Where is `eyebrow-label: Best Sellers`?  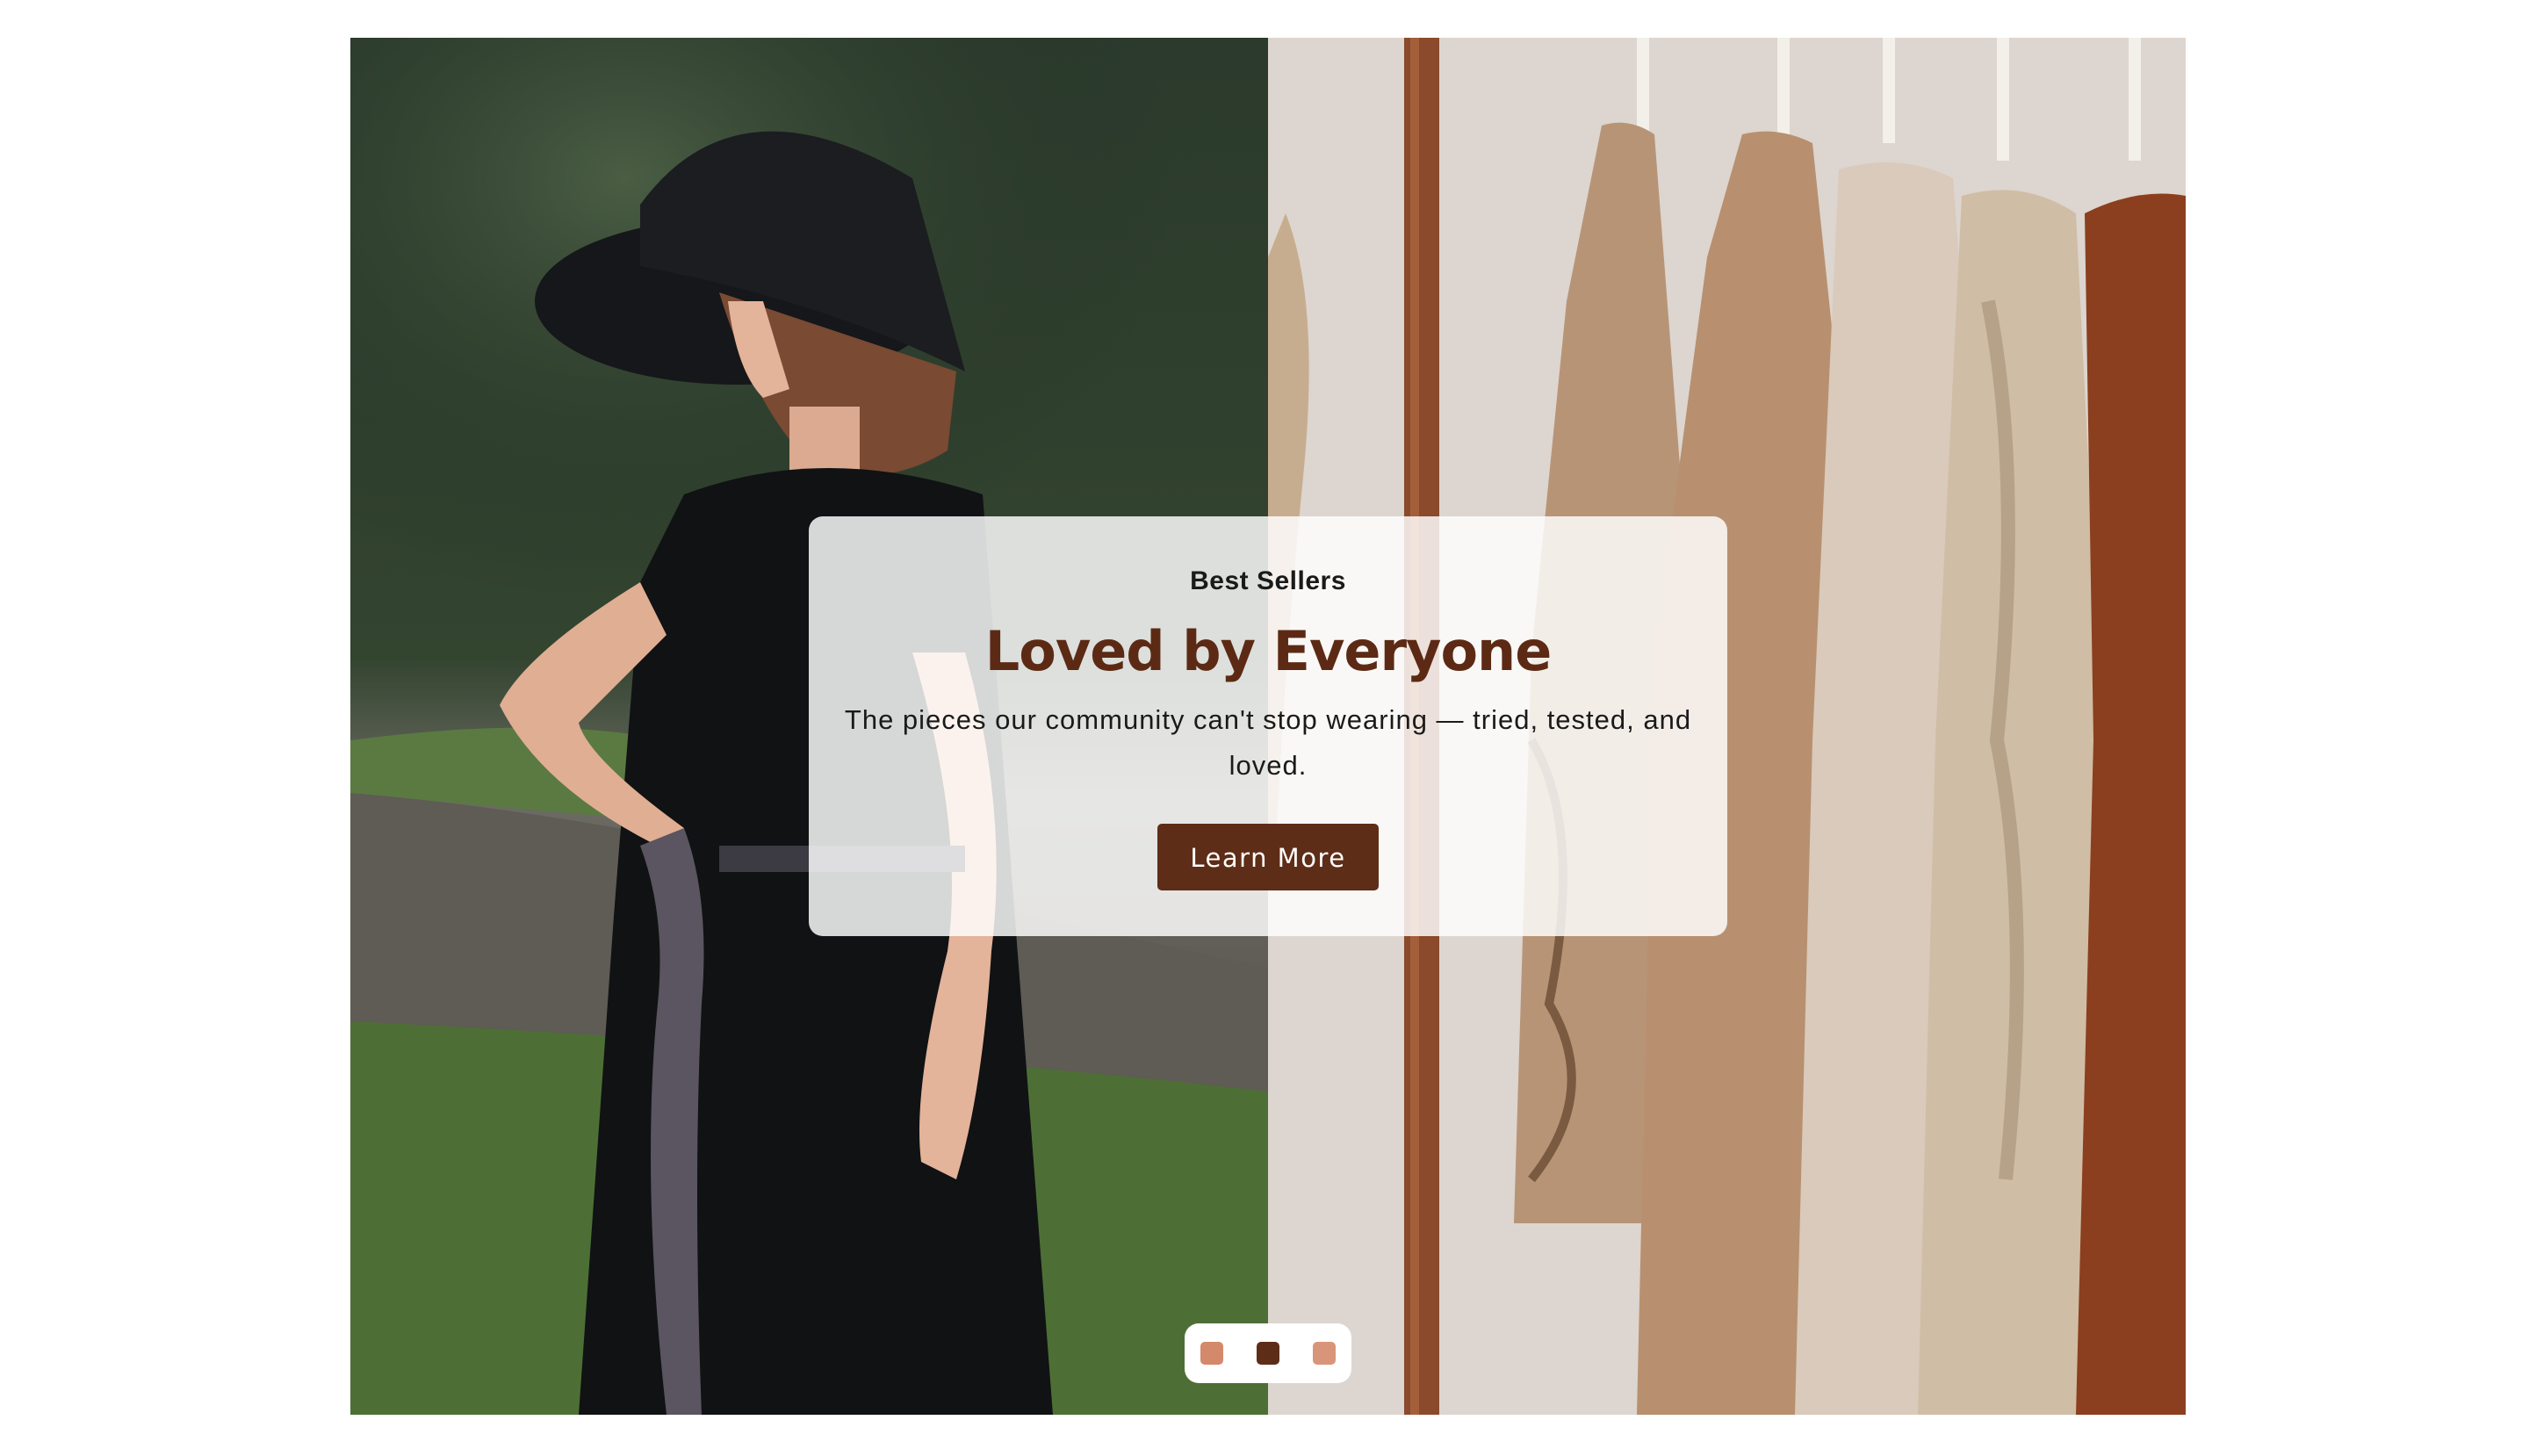 eyebrow-label: Best Sellers is located at coordinates (1268, 580).